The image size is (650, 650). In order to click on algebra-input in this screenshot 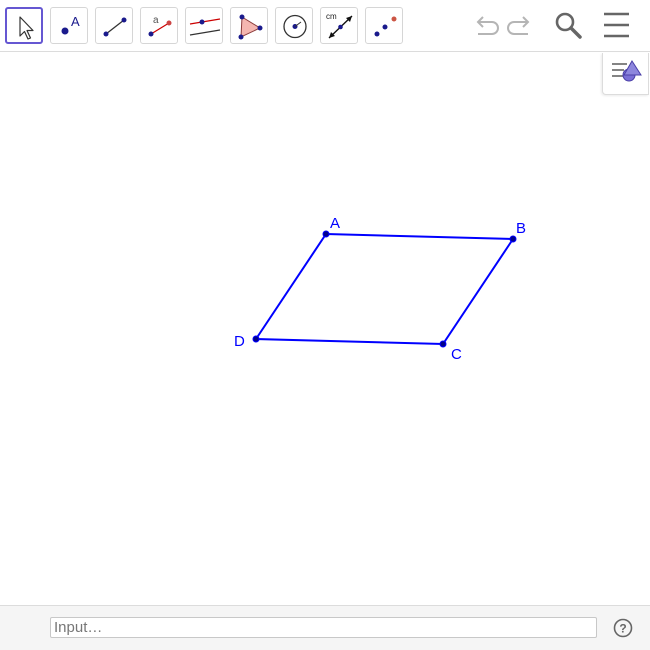, I will do `click(323, 627)`.